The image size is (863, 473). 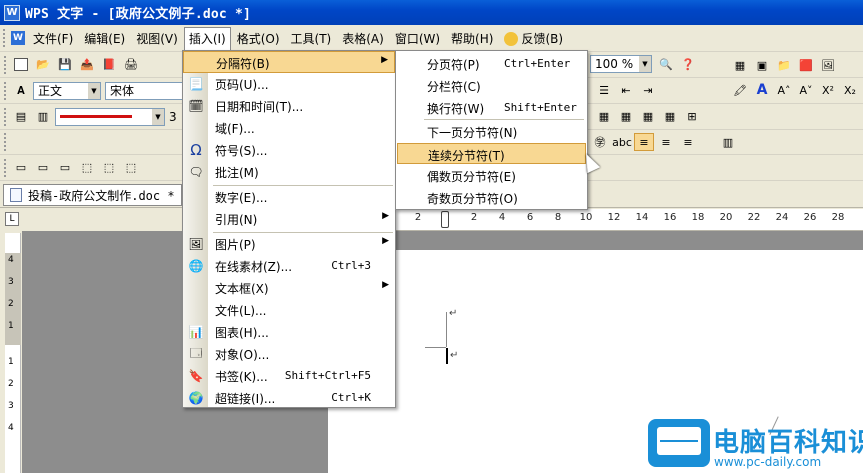 I want to click on submenu-item-line-break: 换行符(W) Shift+Enter, so click(x=491, y=107).